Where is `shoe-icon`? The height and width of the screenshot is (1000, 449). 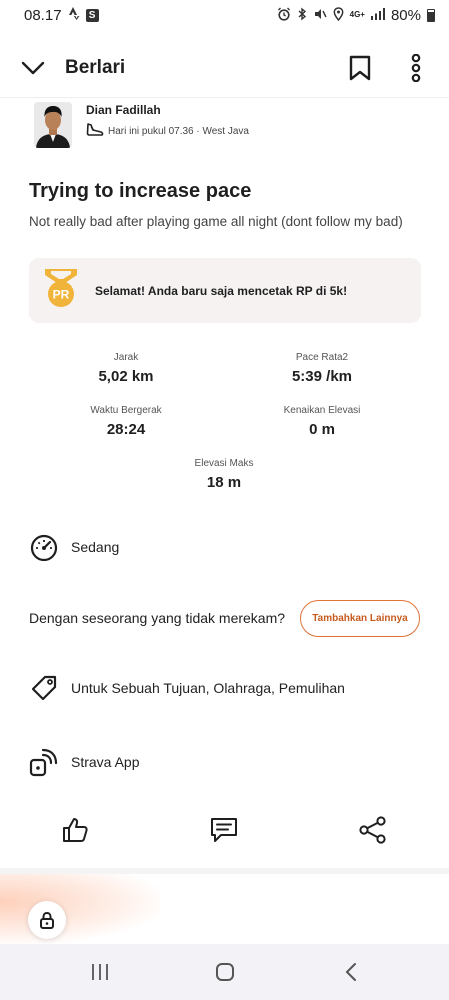
shoe-icon is located at coordinates (95, 131).